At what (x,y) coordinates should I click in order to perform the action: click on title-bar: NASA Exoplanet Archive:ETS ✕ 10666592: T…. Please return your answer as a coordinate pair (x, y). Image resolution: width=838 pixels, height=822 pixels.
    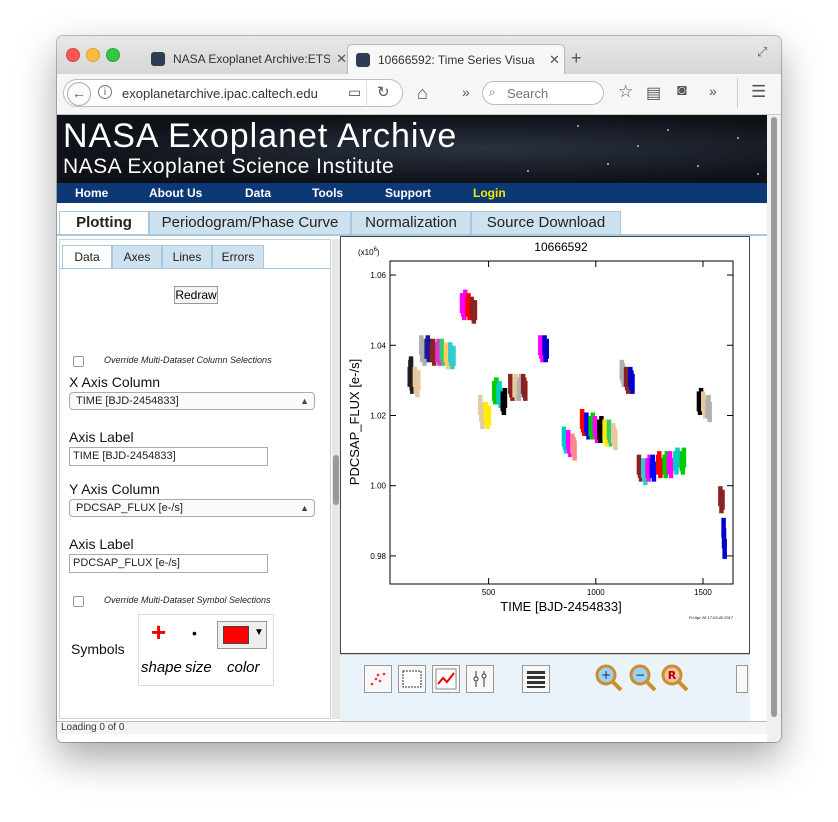
    Looking at the image, I should click on (419, 55).